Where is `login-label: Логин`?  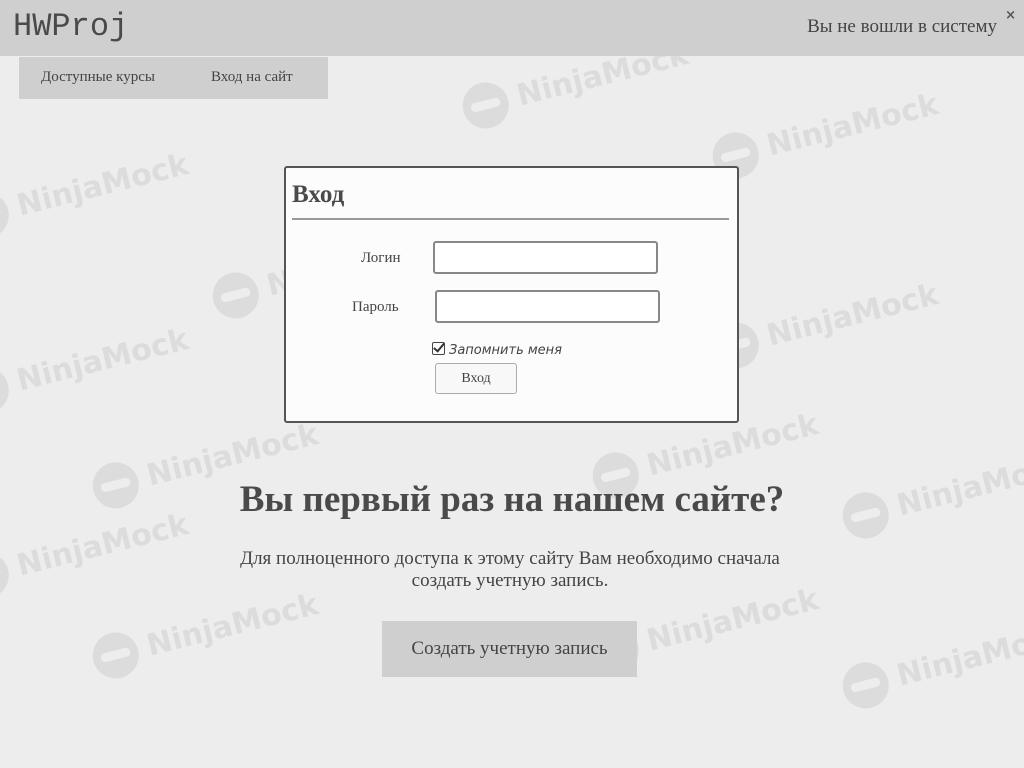 login-label: Логин is located at coordinates (381, 258).